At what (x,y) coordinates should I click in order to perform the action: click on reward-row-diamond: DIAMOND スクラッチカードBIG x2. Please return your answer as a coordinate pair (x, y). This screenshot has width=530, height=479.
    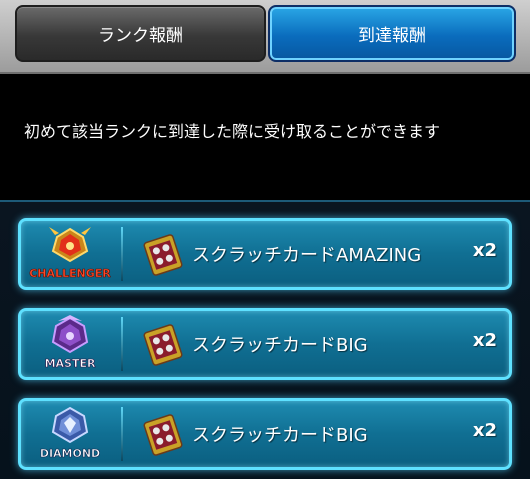
    Looking at the image, I should click on (265, 434).